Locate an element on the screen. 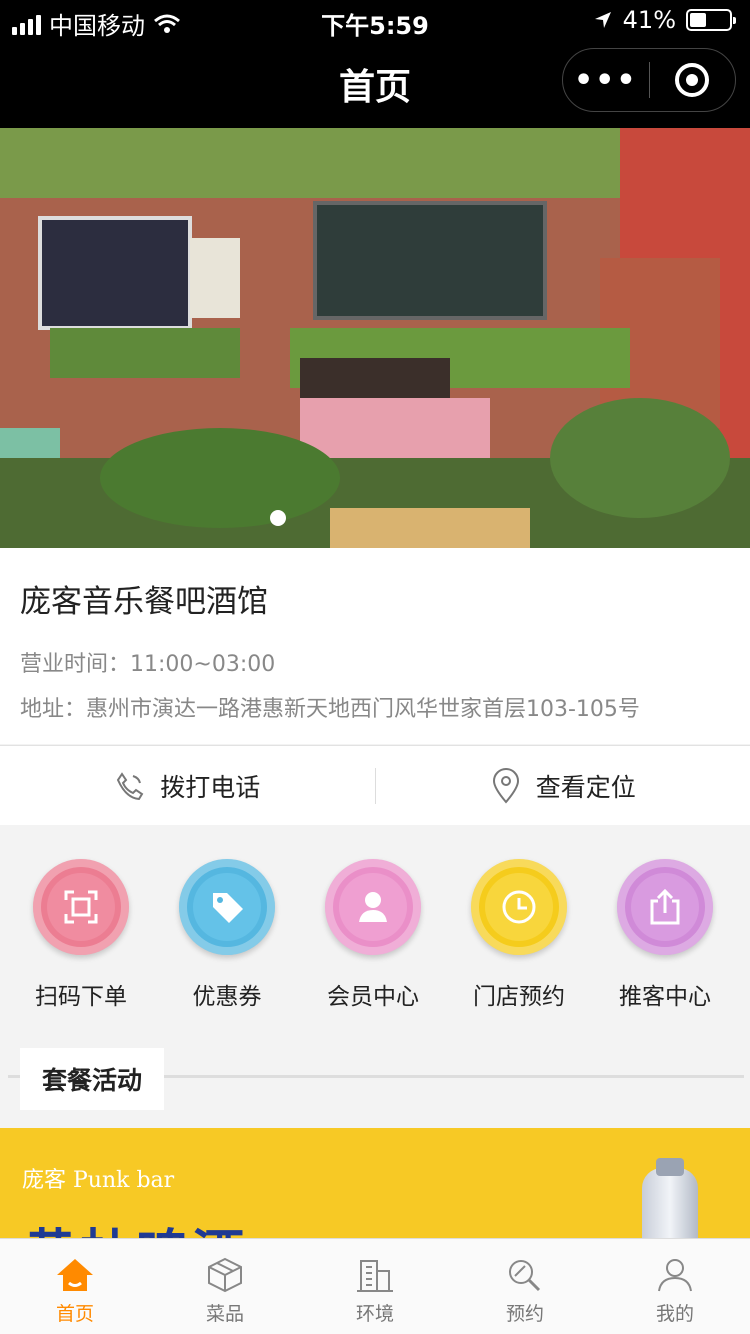 The width and height of the screenshot is (750, 1334). feature-label: 扫码下单 is located at coordinates (81, 997).